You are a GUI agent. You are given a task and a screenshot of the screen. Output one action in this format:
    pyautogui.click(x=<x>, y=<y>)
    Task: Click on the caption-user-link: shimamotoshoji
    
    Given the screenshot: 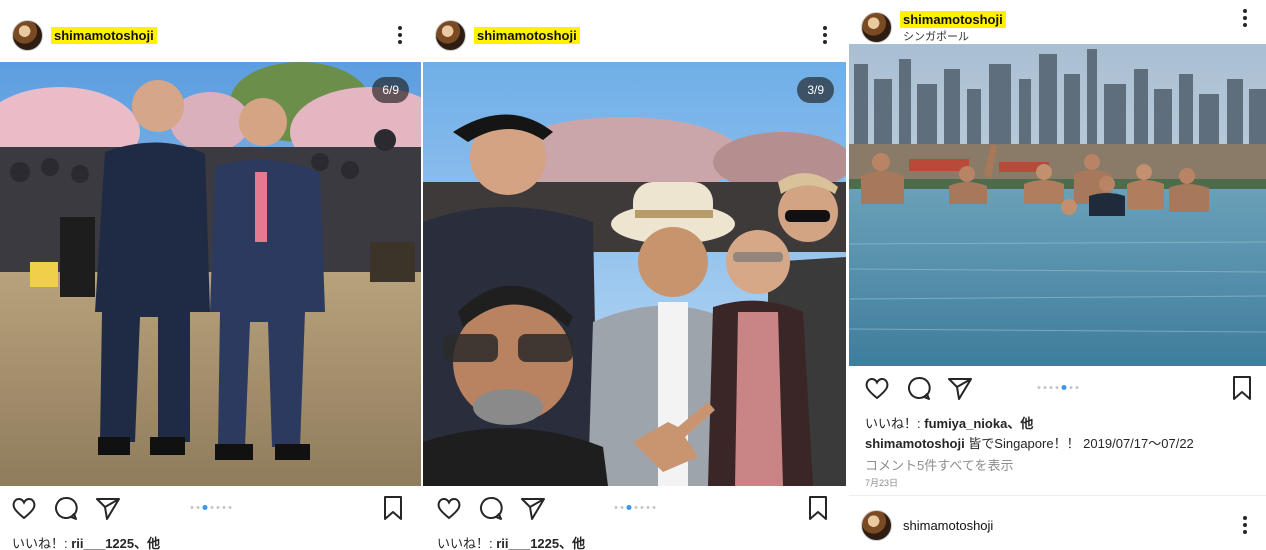 What is the action you would take?
    pyautogui.click(x=915, y=443)
    